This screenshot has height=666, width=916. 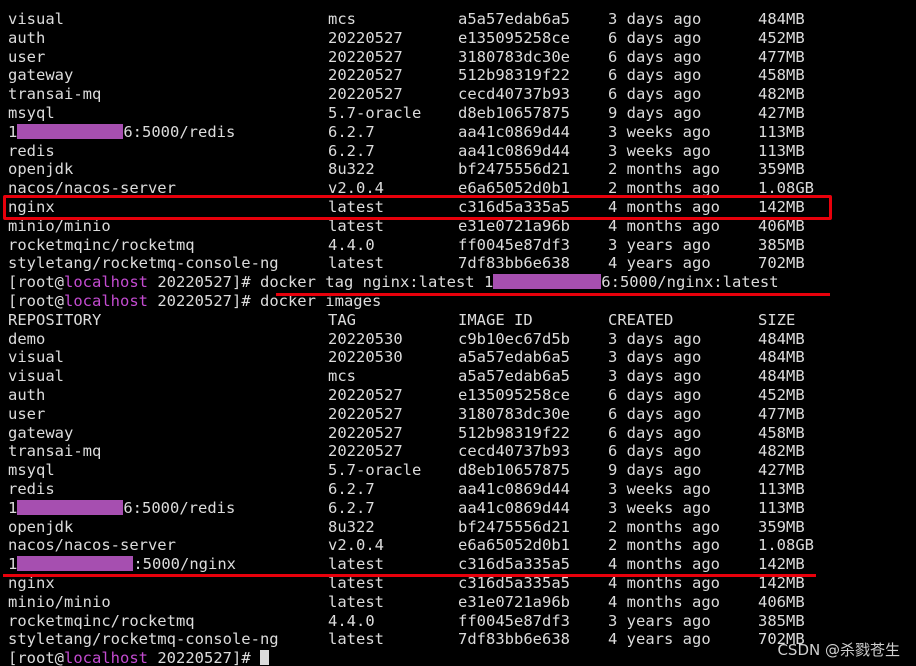 What do you see at coordinates (41, 169) in the screenshot?
I see `repository-cell: openjdk` at bounding box center [41, 169].